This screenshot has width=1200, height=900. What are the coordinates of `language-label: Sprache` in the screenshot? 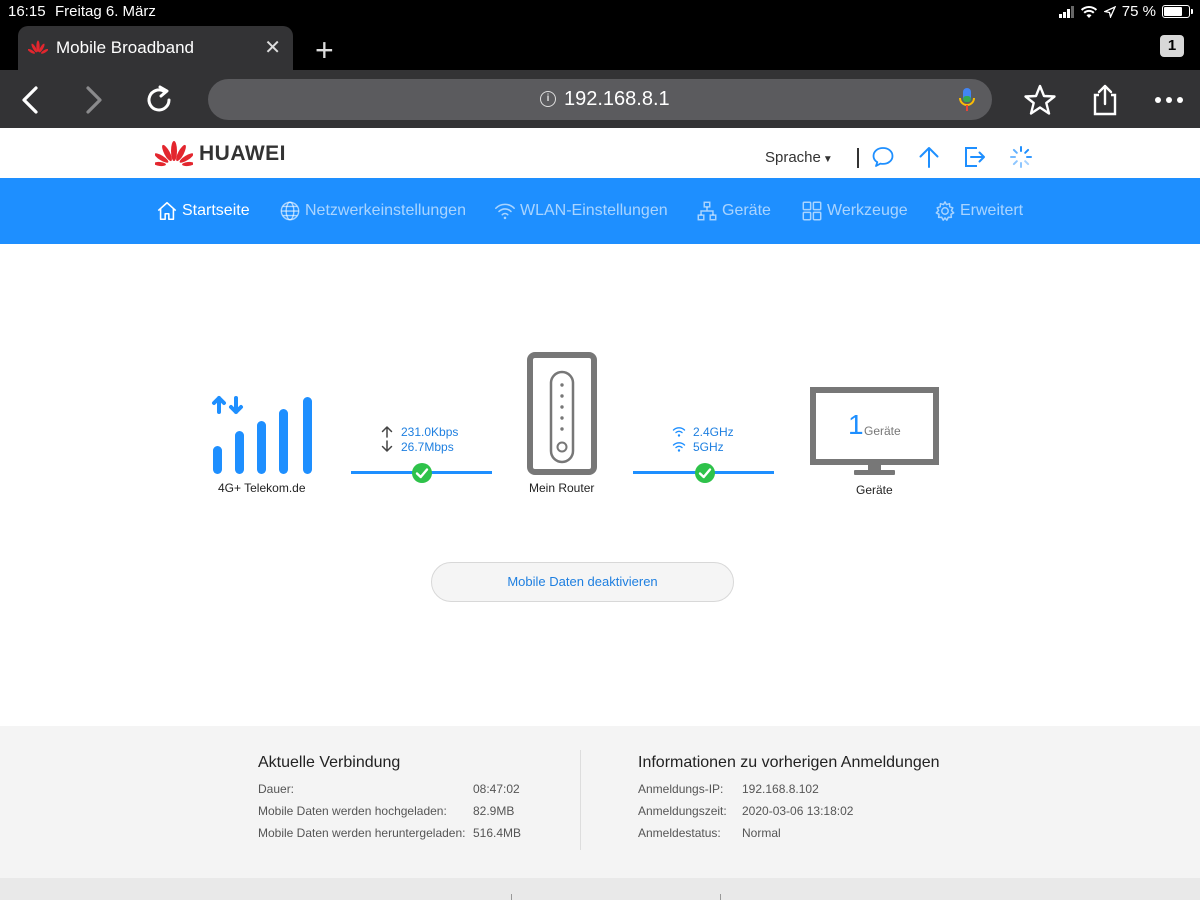 It's located at (793, 157).